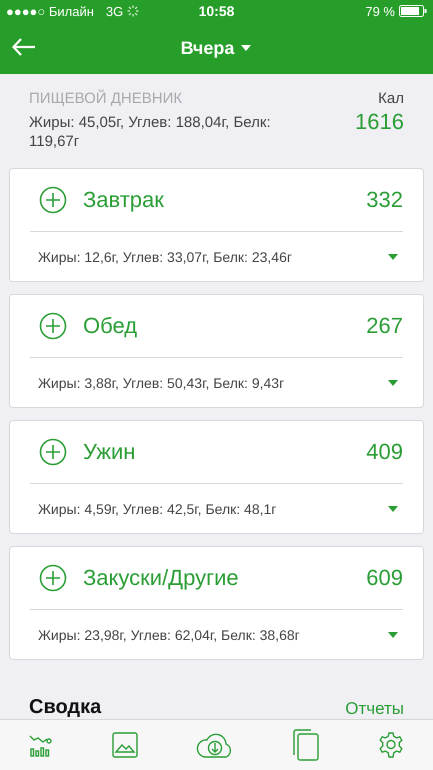 This screenshot has height=770, width=433. Describe the element at coordinates (224, 452) in the screenshot. I see `meal-name: Ужин` at that location.